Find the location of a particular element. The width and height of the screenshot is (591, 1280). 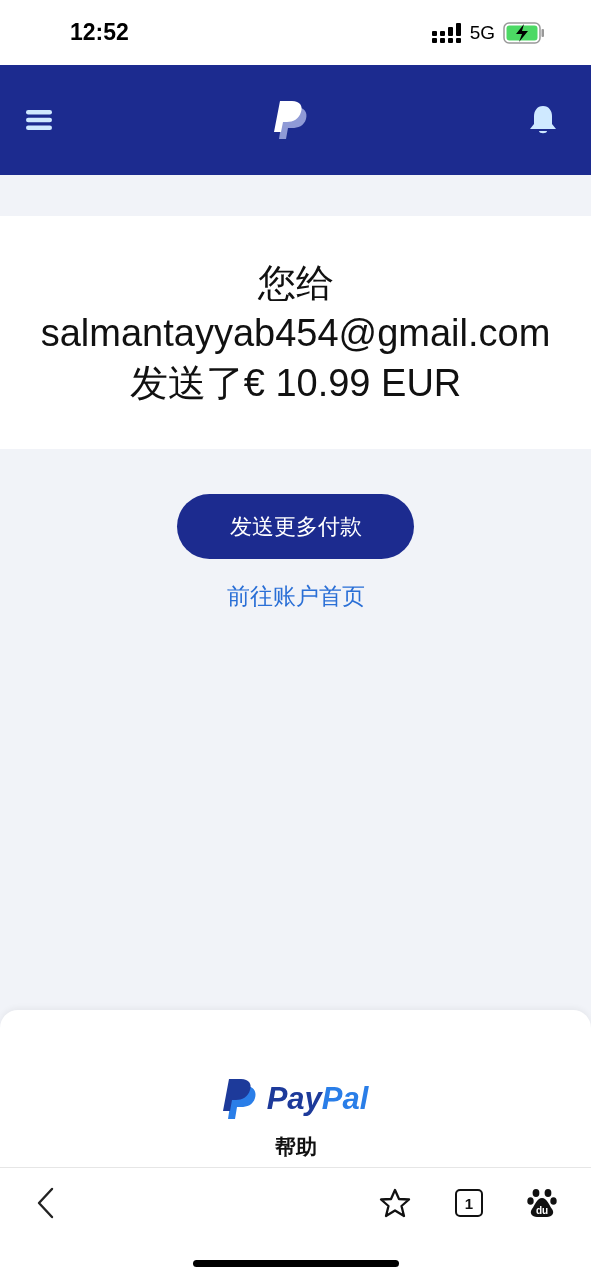

help-link: 帮助 is located at coordinates (295, 1147).